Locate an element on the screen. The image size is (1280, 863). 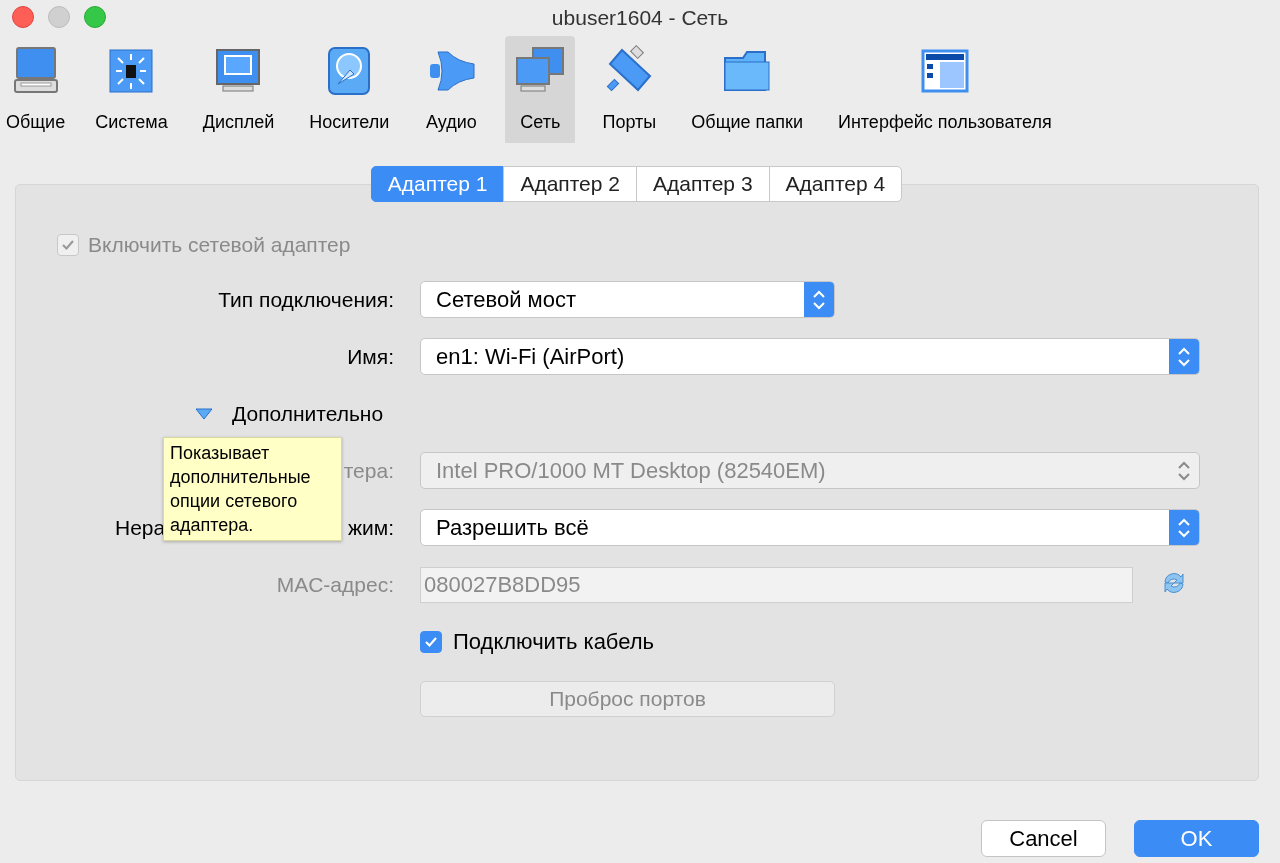
toolbar-item: Общие is located at coordinates (37, 89).